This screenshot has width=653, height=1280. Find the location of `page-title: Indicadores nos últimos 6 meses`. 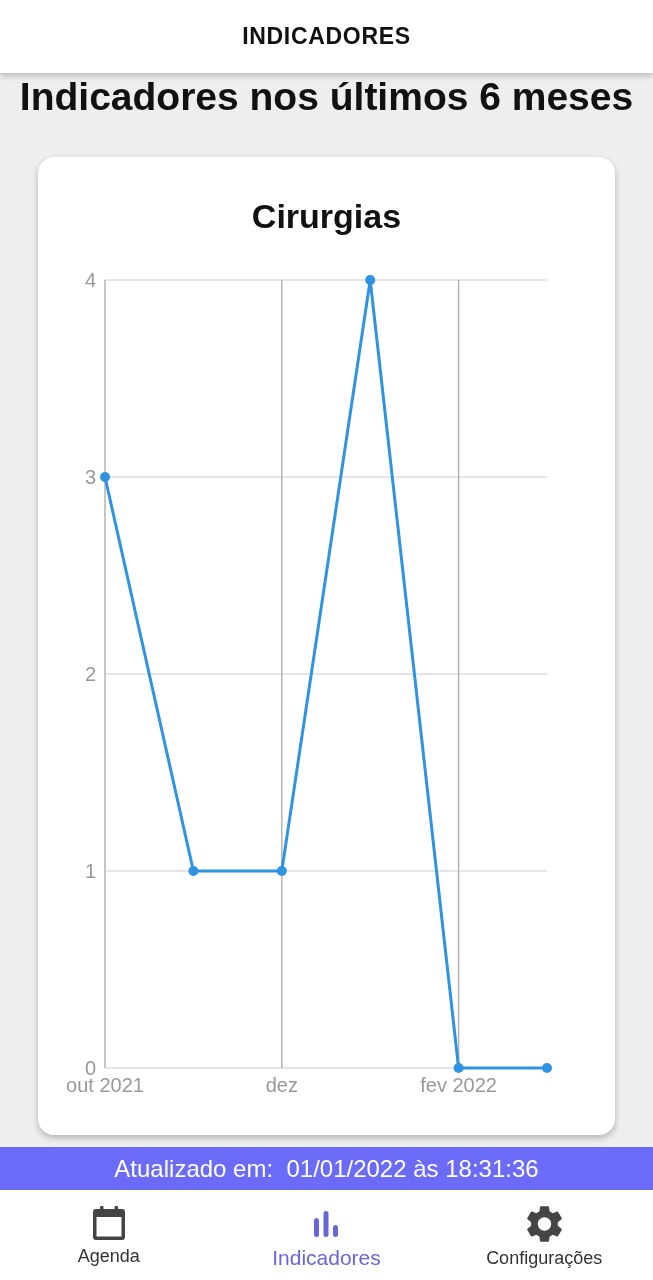

page-title: Indicadores nos últimos 6 meses is located at coordinates (326, 97).